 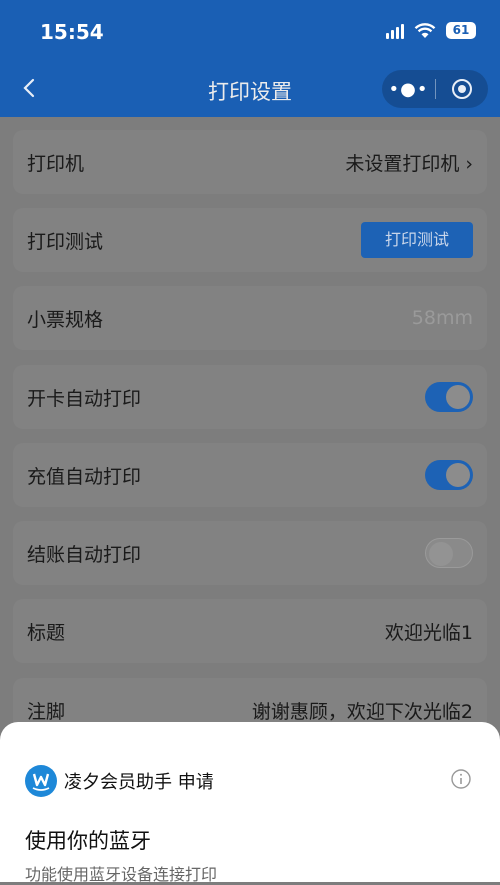 I want to click on receipt-size-value: 58mm, so click(x=442, y=318).